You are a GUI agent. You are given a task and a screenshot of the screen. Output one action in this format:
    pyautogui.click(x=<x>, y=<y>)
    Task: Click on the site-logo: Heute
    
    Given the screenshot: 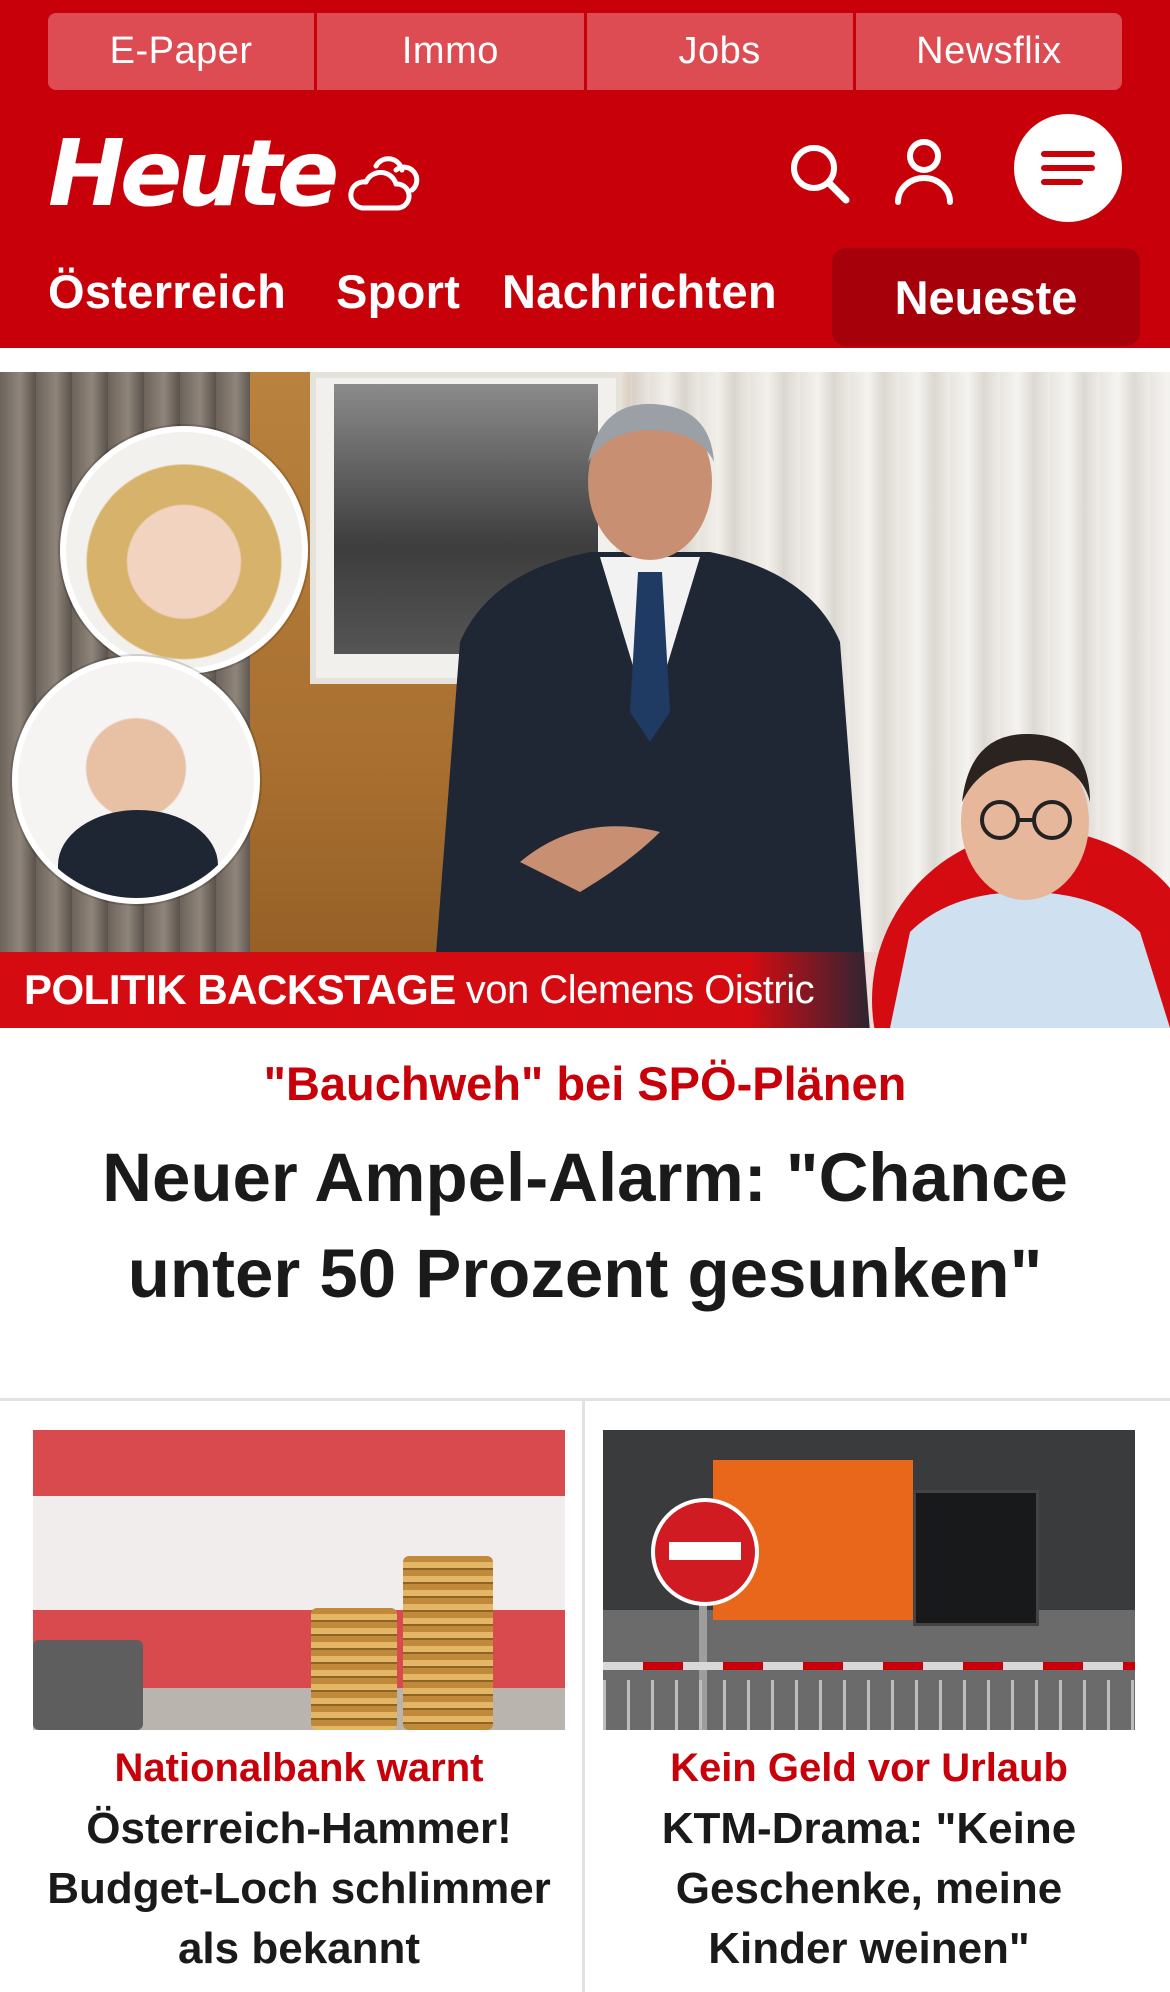 What is the action you would take?
    pyautogui.click(x=193, y=174)
    